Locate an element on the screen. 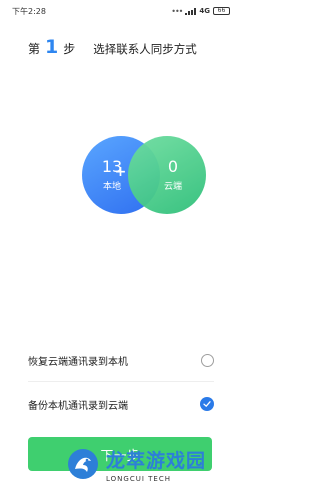  option-restore-from-cloud: 恢复云端通讯录到本机 is located at coordinates (120, 360).